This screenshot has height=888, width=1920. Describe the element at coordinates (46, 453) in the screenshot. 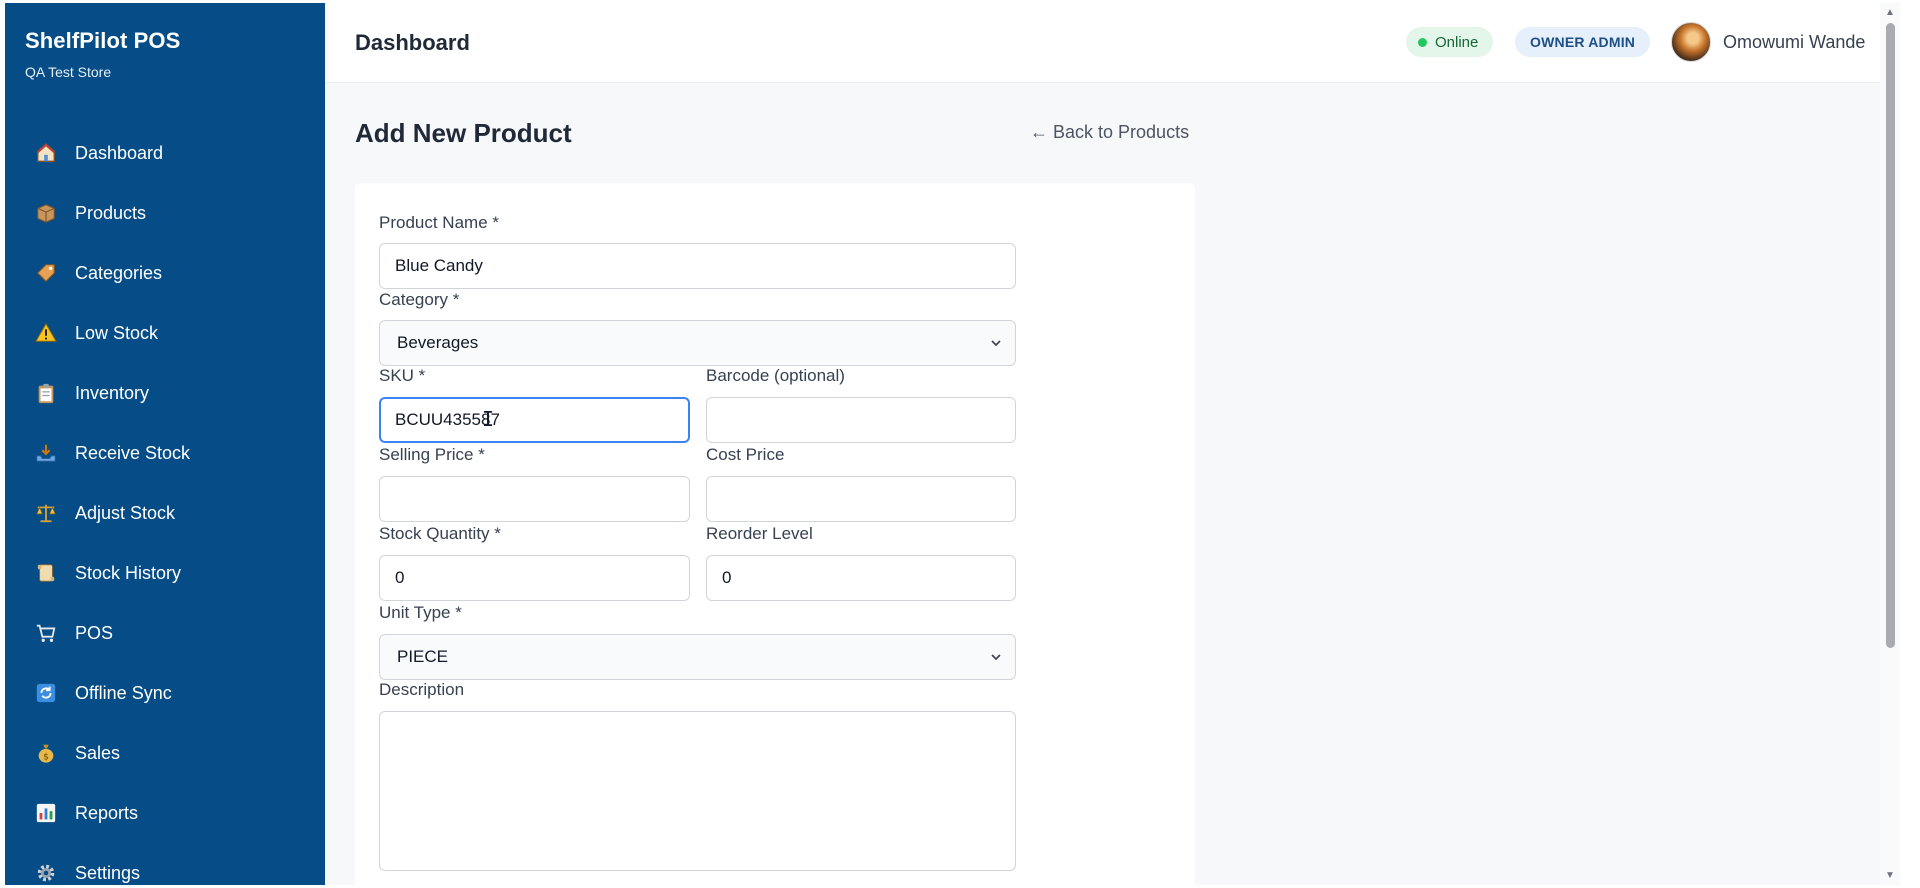

I see `inbox-tray-icon` at that location.